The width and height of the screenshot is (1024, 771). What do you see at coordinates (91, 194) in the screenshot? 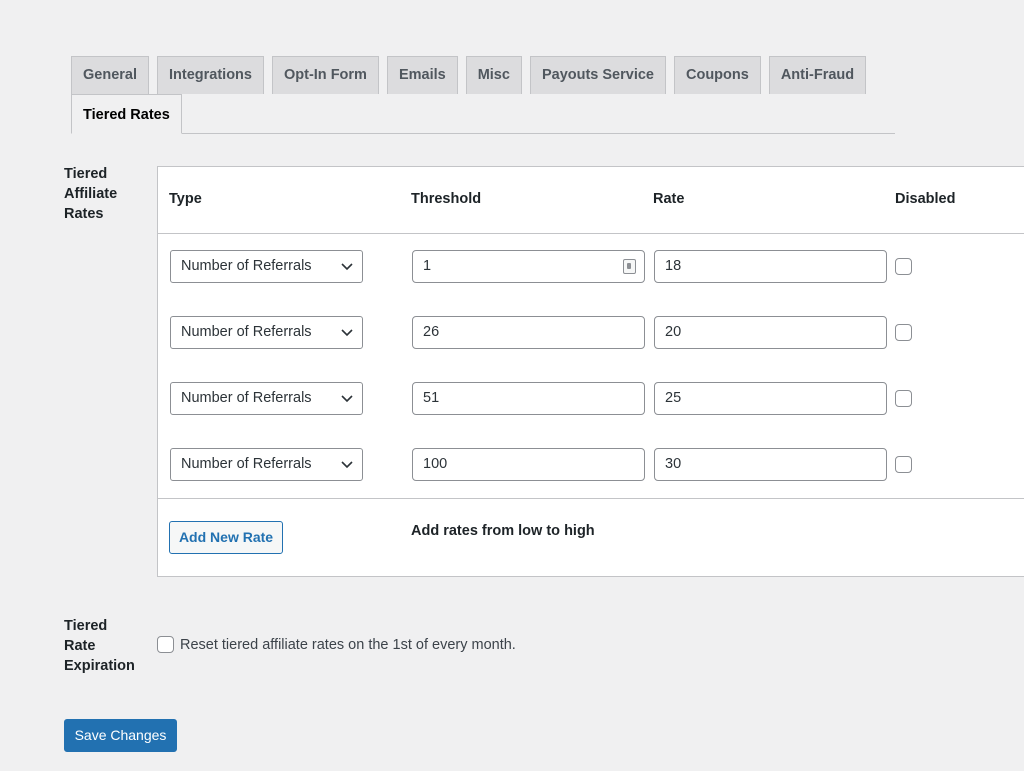
I see `label-line: Affiliate` at bounding box center [91, 194].